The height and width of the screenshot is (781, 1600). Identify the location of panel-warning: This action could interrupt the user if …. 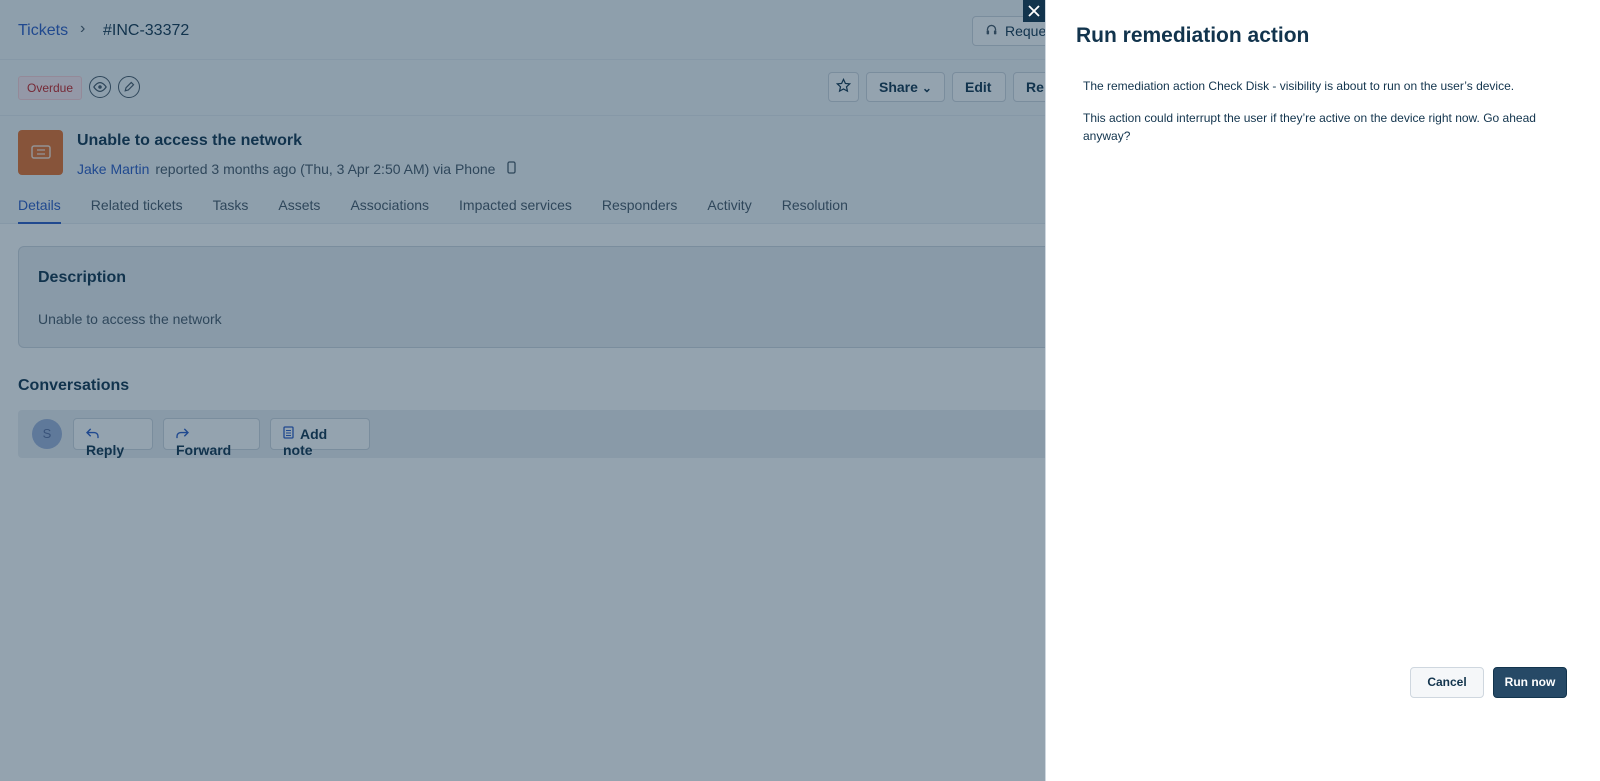
(1309, 127).